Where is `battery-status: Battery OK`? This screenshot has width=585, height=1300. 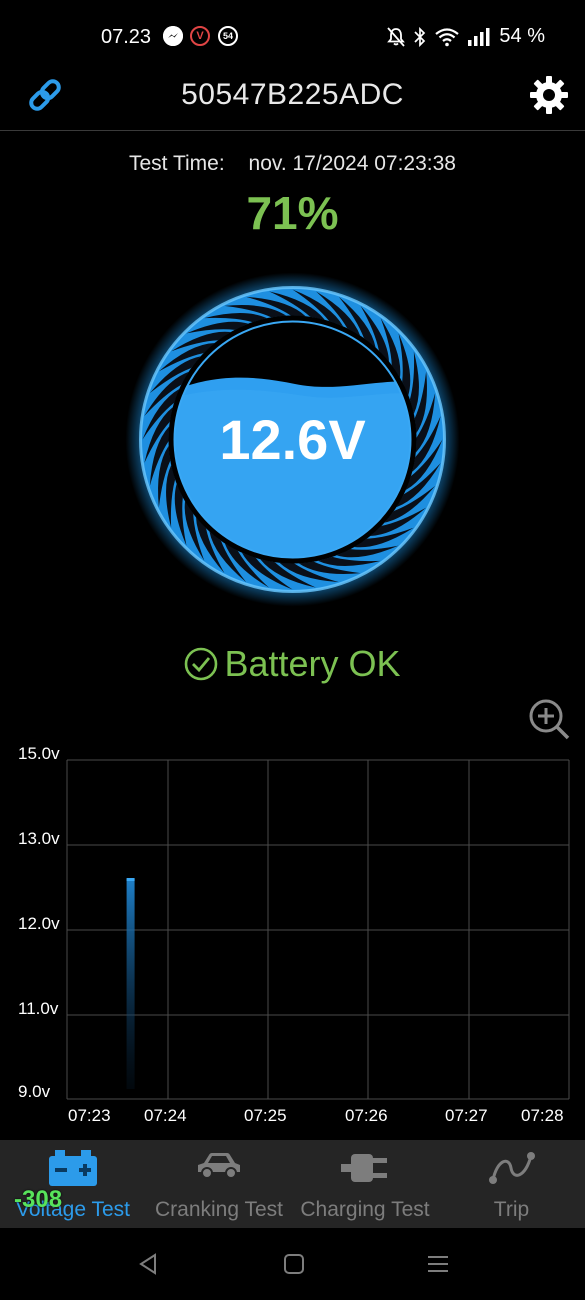
battery-status: Battery OK is located at coordinates (292, 664).